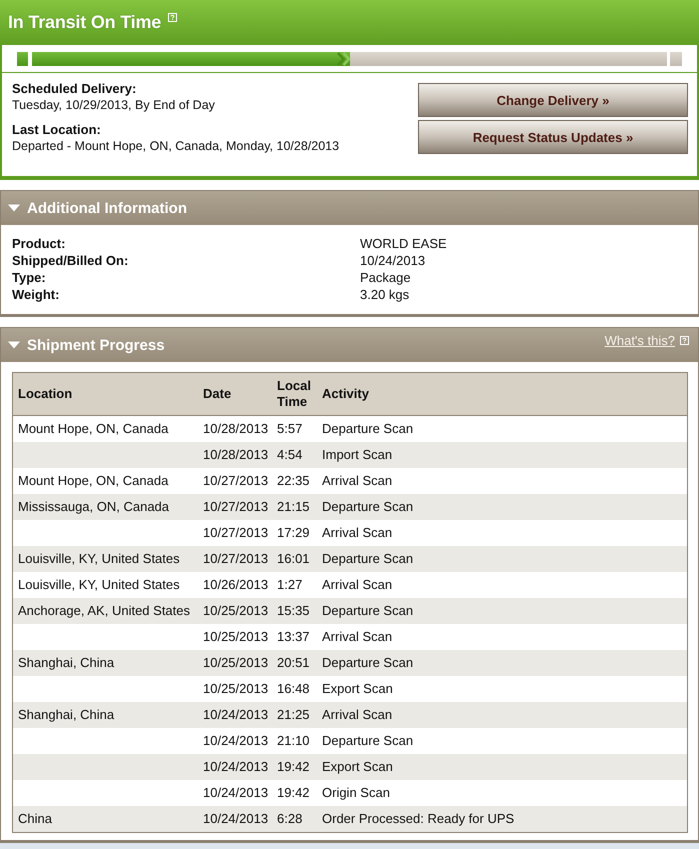 The height and width of the screenshot is (849, 699). What do you see at coordinates (75, 89) in the screenshot?
I see `field-label: Scheduled Delivery:` at bounding box center [75, 89].